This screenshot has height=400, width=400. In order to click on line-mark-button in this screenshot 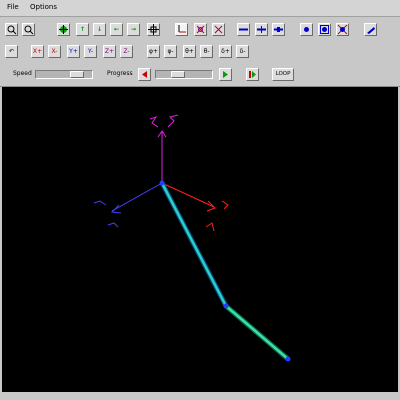, I will do `click(278, 29)`.